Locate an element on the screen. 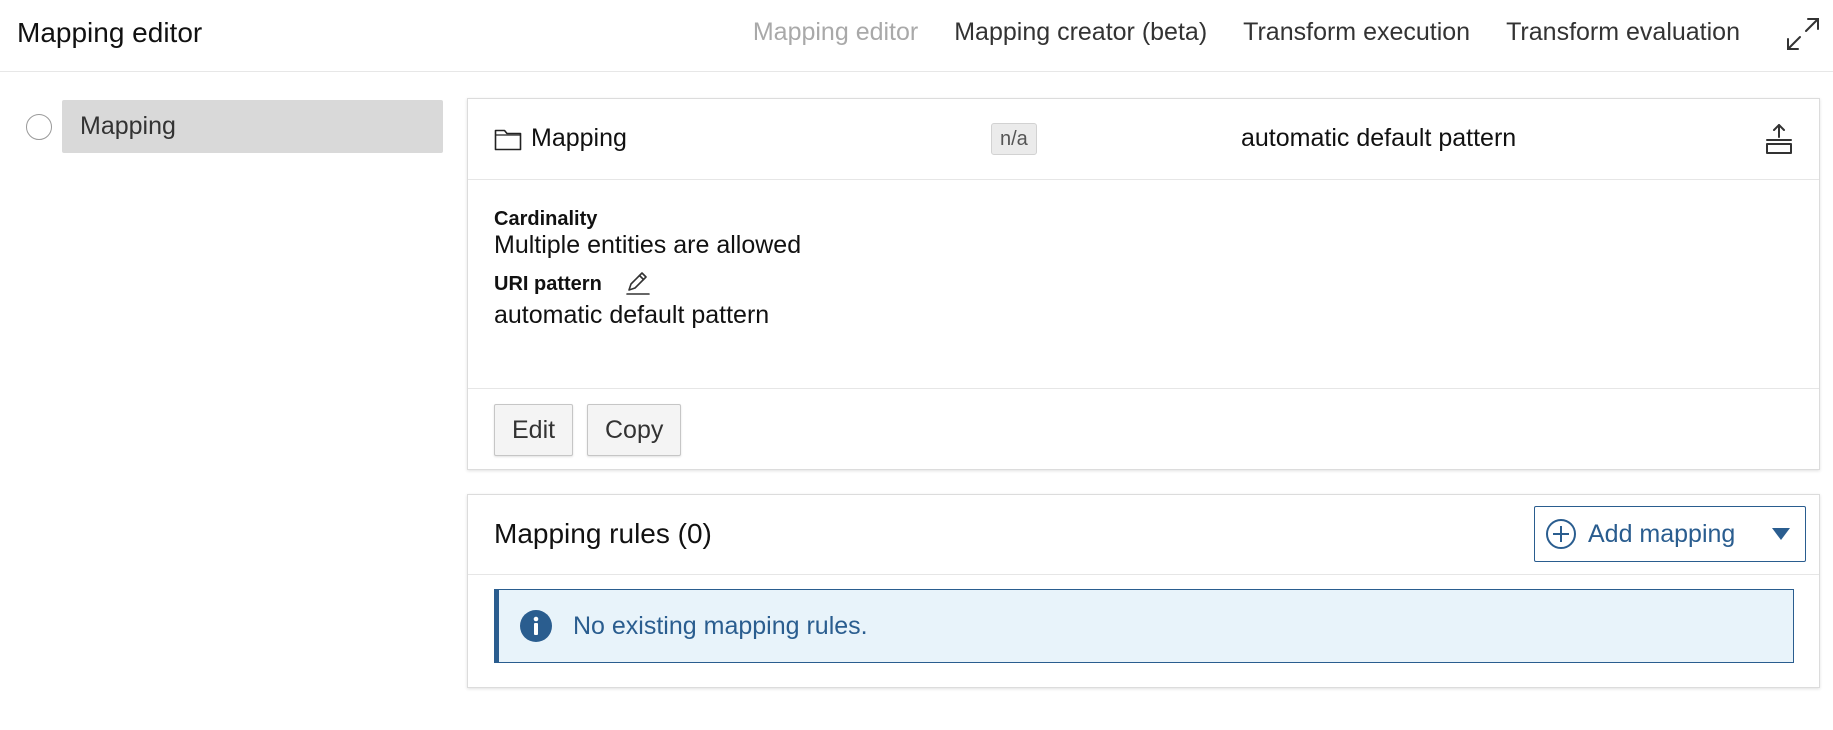 The height and width of the screenshot is (730, 1833). tree-node-radio is located at coordinates (39, 126).